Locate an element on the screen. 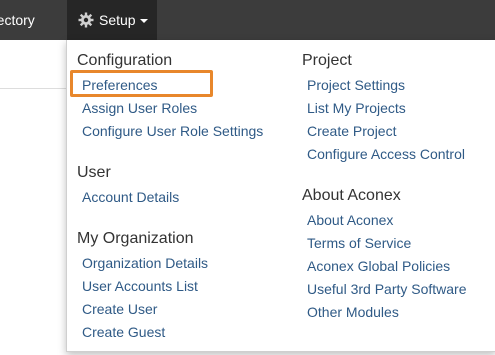 This screenshot has height=355, width=495. heading-user: User is located at coordinates (94, 172).